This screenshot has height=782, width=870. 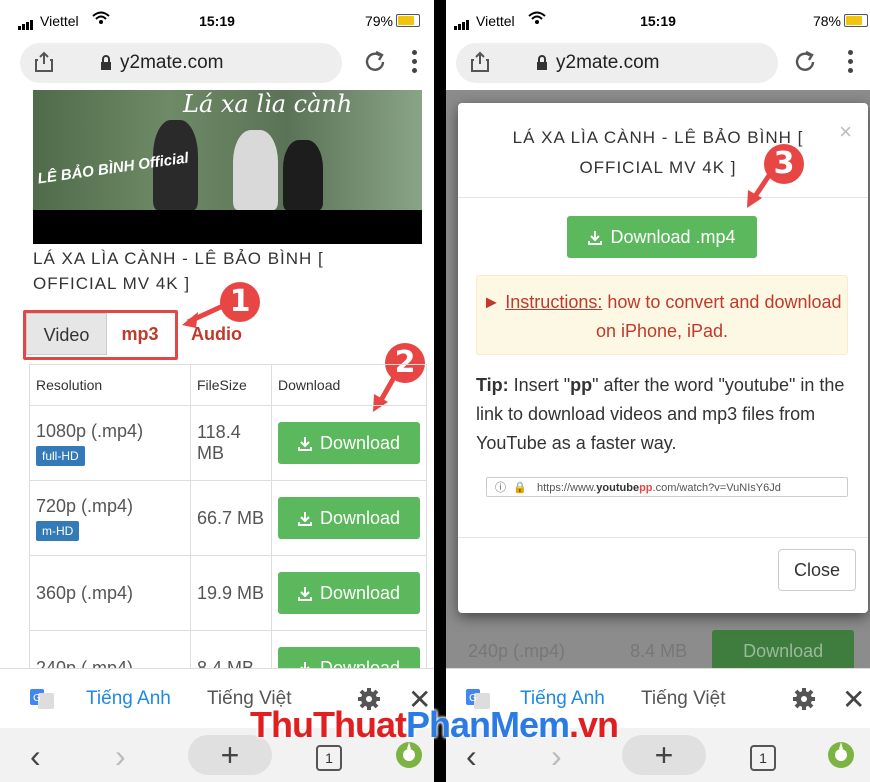 What do you see at coordinates (664, 755) in the screenshot?
I see `new-tab-button: +` at bounding box center [664, 755].